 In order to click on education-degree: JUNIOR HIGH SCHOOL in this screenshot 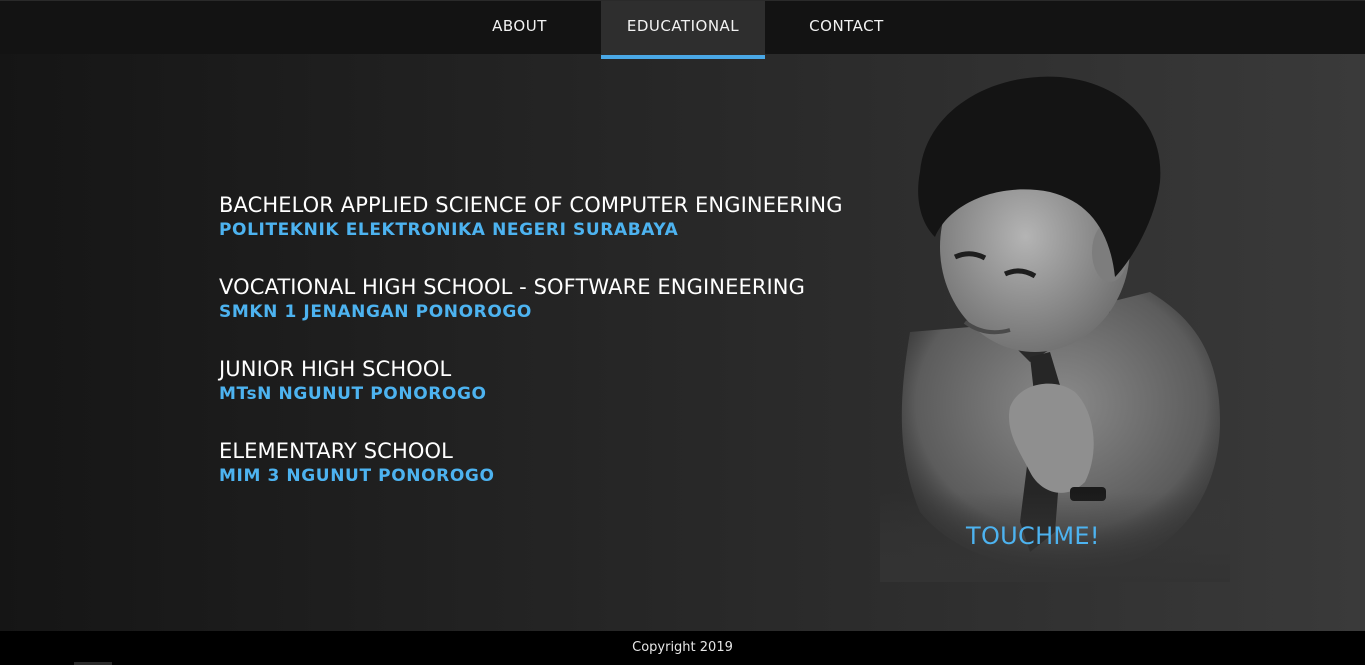, I will do `click(335, 369)`.